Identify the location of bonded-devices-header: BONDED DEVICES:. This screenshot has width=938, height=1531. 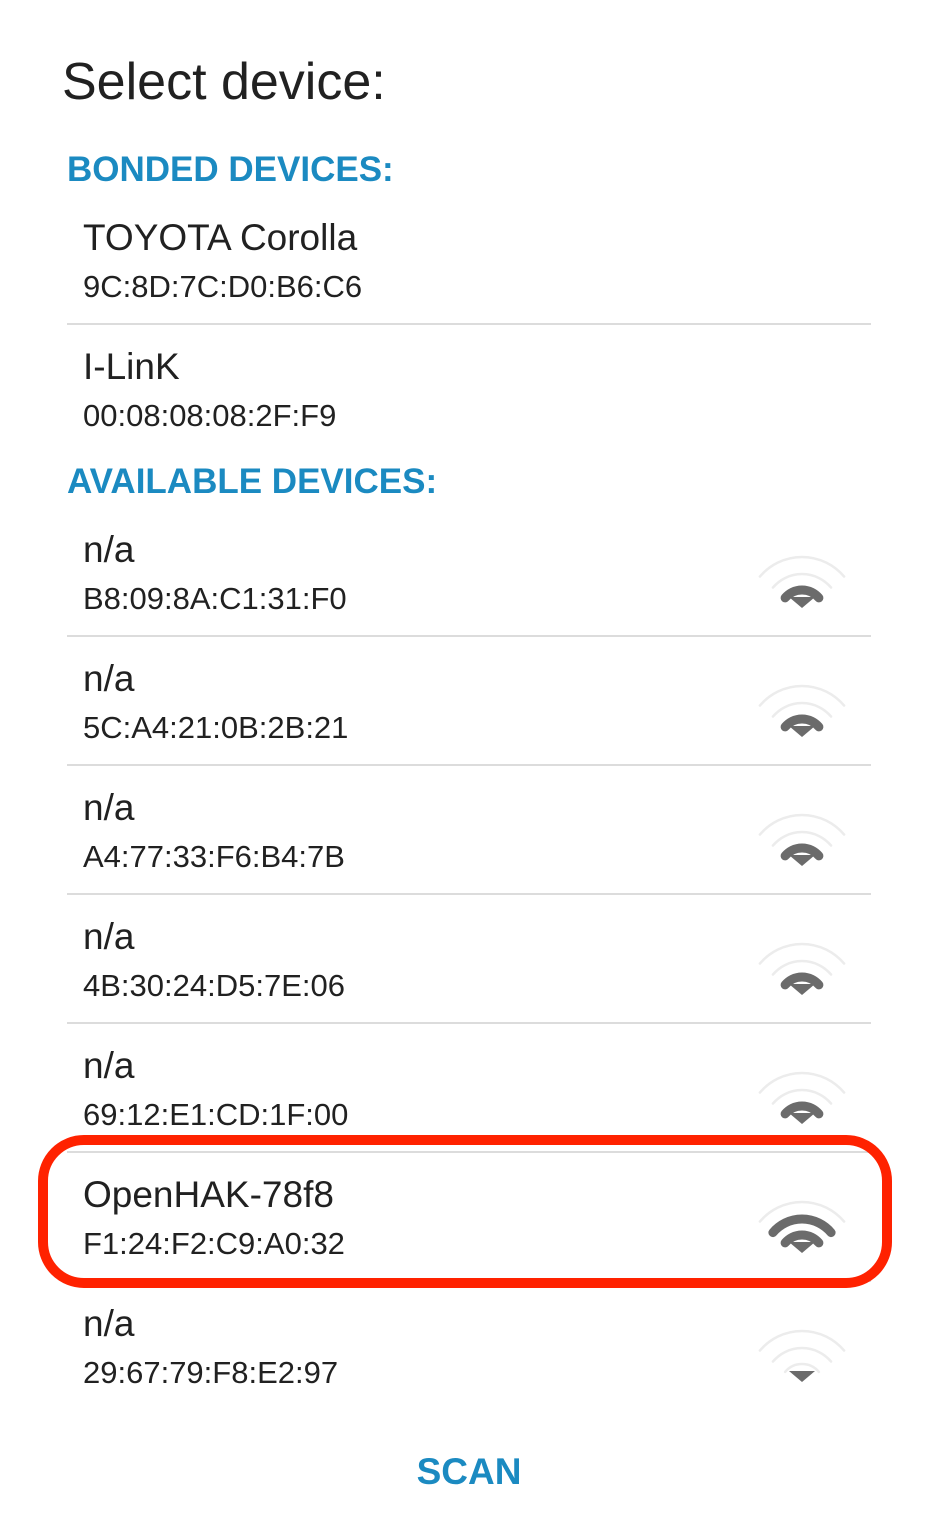
(230, 169).